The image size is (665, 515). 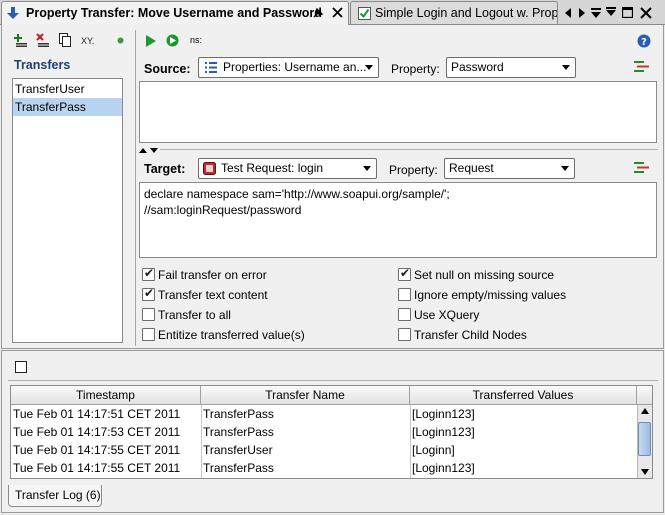 I want to click on set-null-checkbox, so click(x=404, y=273).